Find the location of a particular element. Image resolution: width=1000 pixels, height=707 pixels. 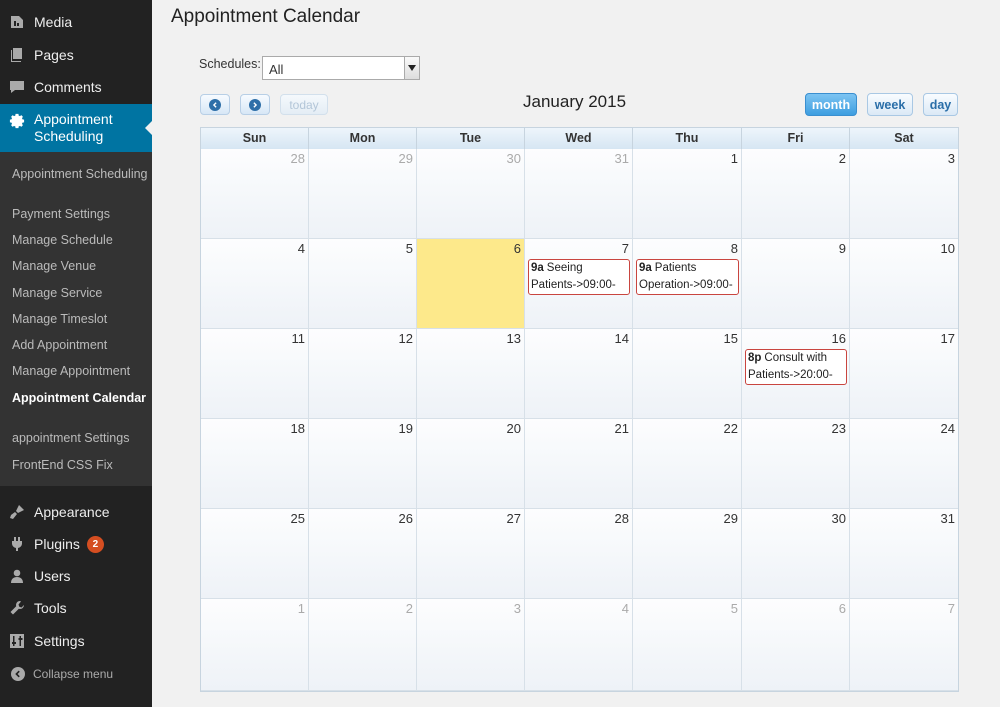

day-number: 9 is located at coordinates (842, 248).